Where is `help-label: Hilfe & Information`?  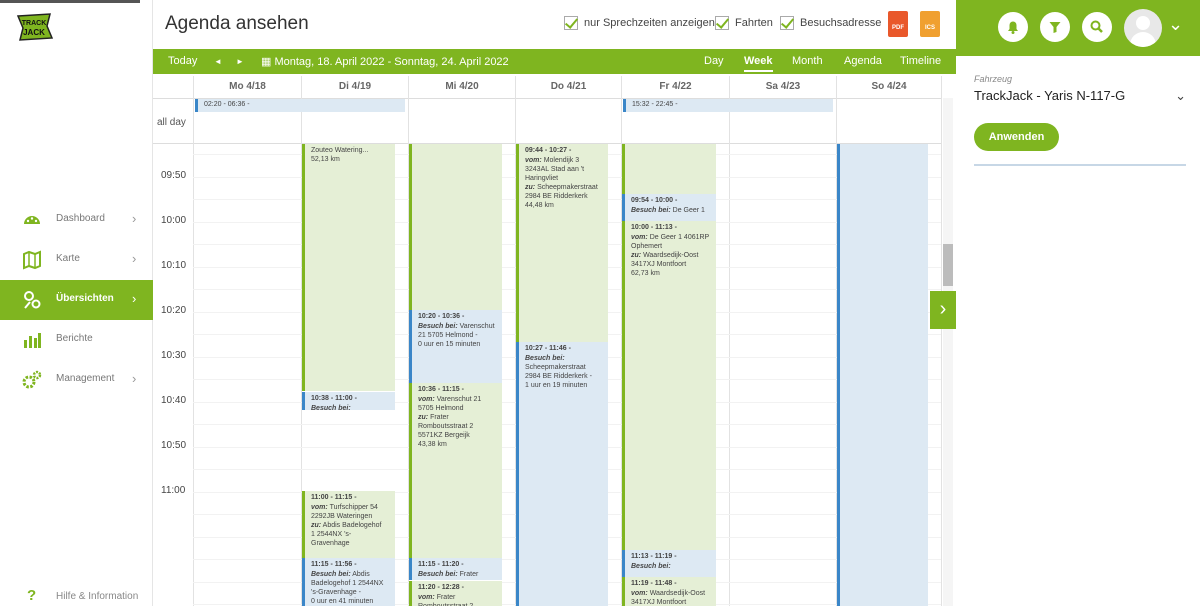
help-label: Hilfe & Information is located at coordinates (97, 596).